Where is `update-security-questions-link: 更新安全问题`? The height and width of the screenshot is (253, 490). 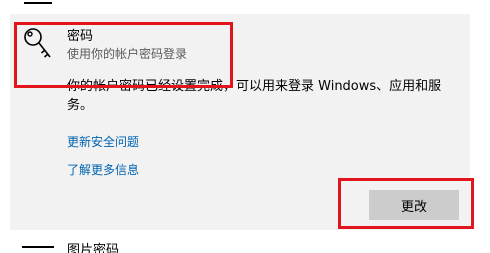 update-security-questions-link: 更新安全问题 is located at coordinates (103, 141).